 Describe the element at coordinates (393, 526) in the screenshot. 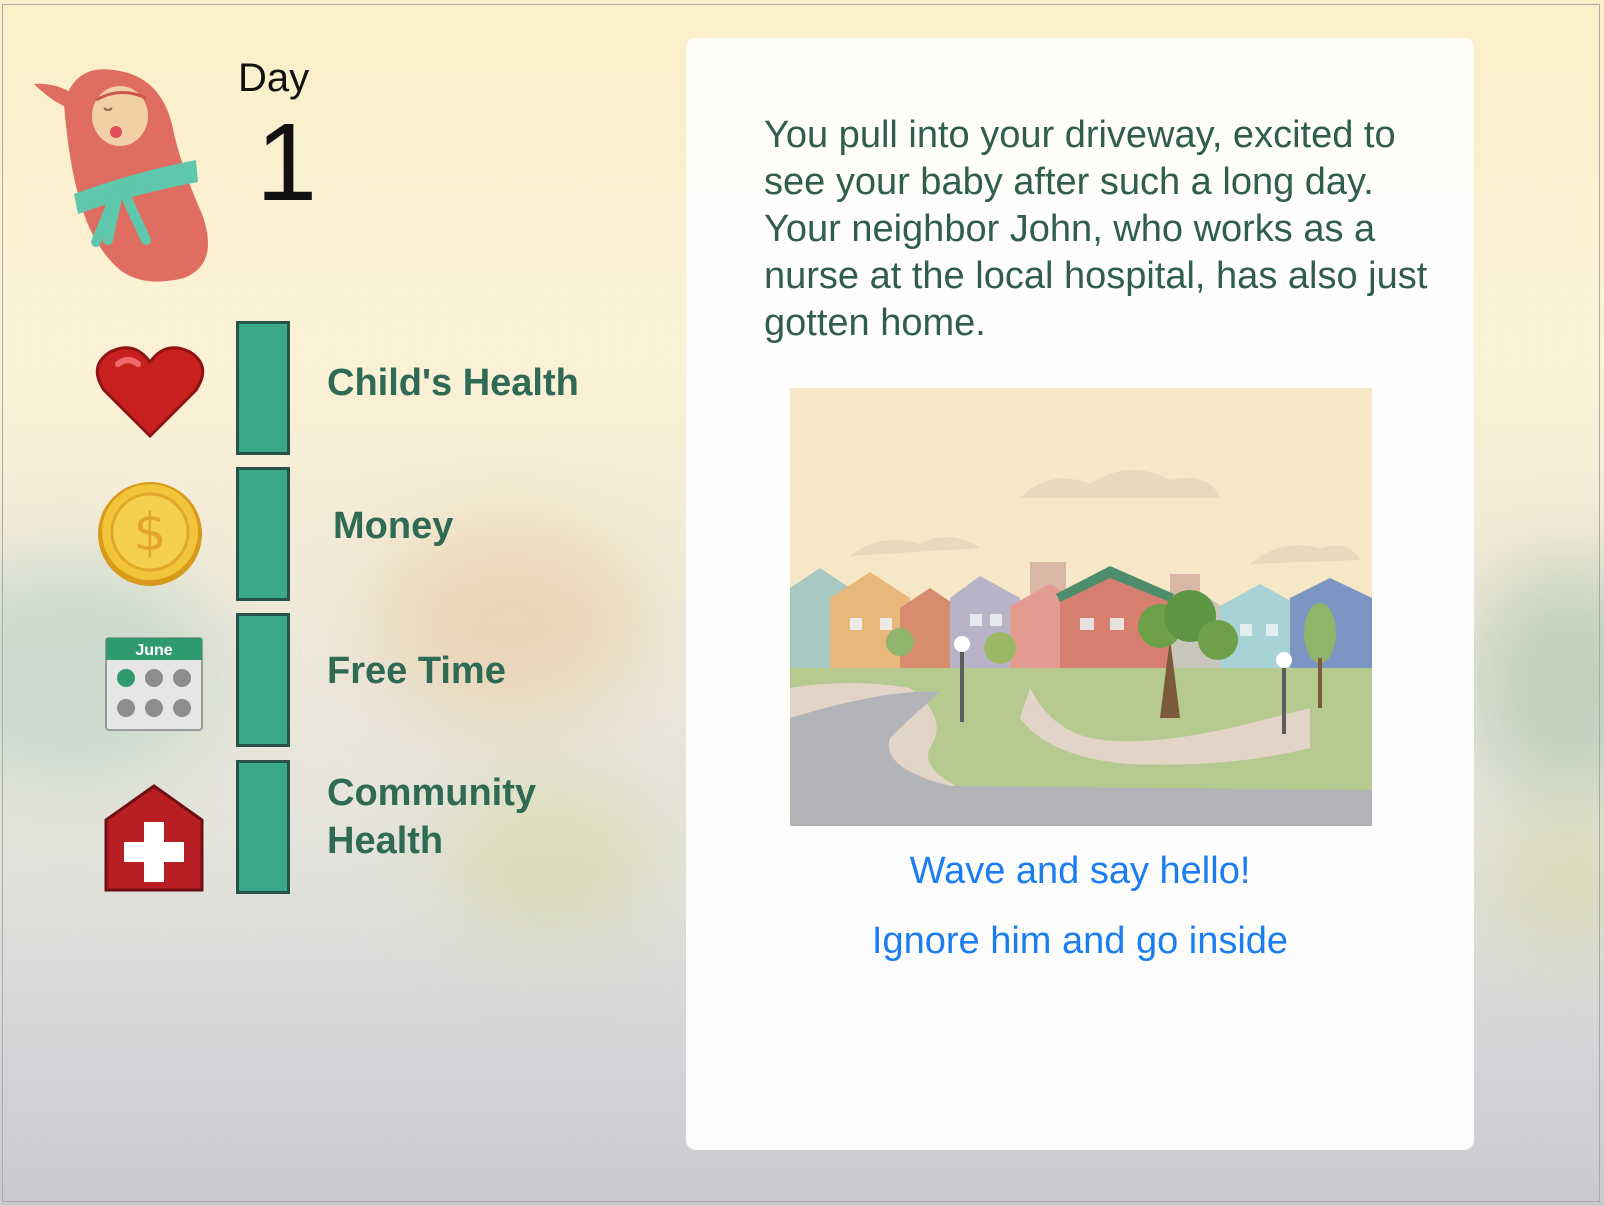

I see `money-label: Money` at that location.